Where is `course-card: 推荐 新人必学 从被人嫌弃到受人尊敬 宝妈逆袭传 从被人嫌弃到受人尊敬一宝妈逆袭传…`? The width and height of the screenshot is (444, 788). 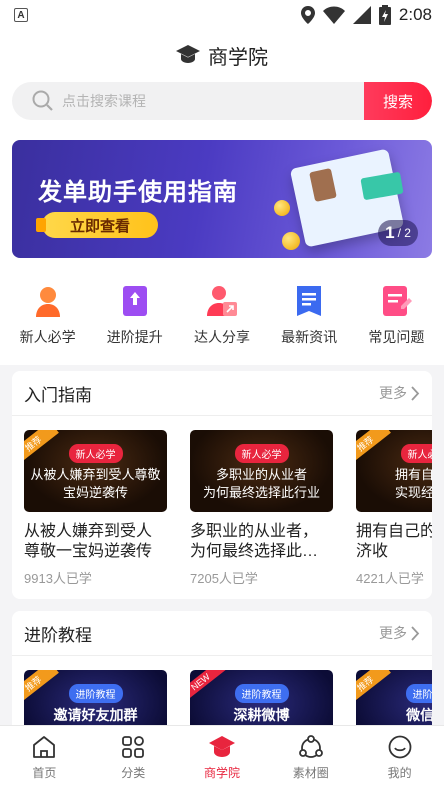
course-card: 推荐 新人必学 从被人嫌弃到受人尊敬 宝妈逆袭传 从被人嫌弃到受人尊敬一宝妈逆袭传… is located at coordinates (95, 508).